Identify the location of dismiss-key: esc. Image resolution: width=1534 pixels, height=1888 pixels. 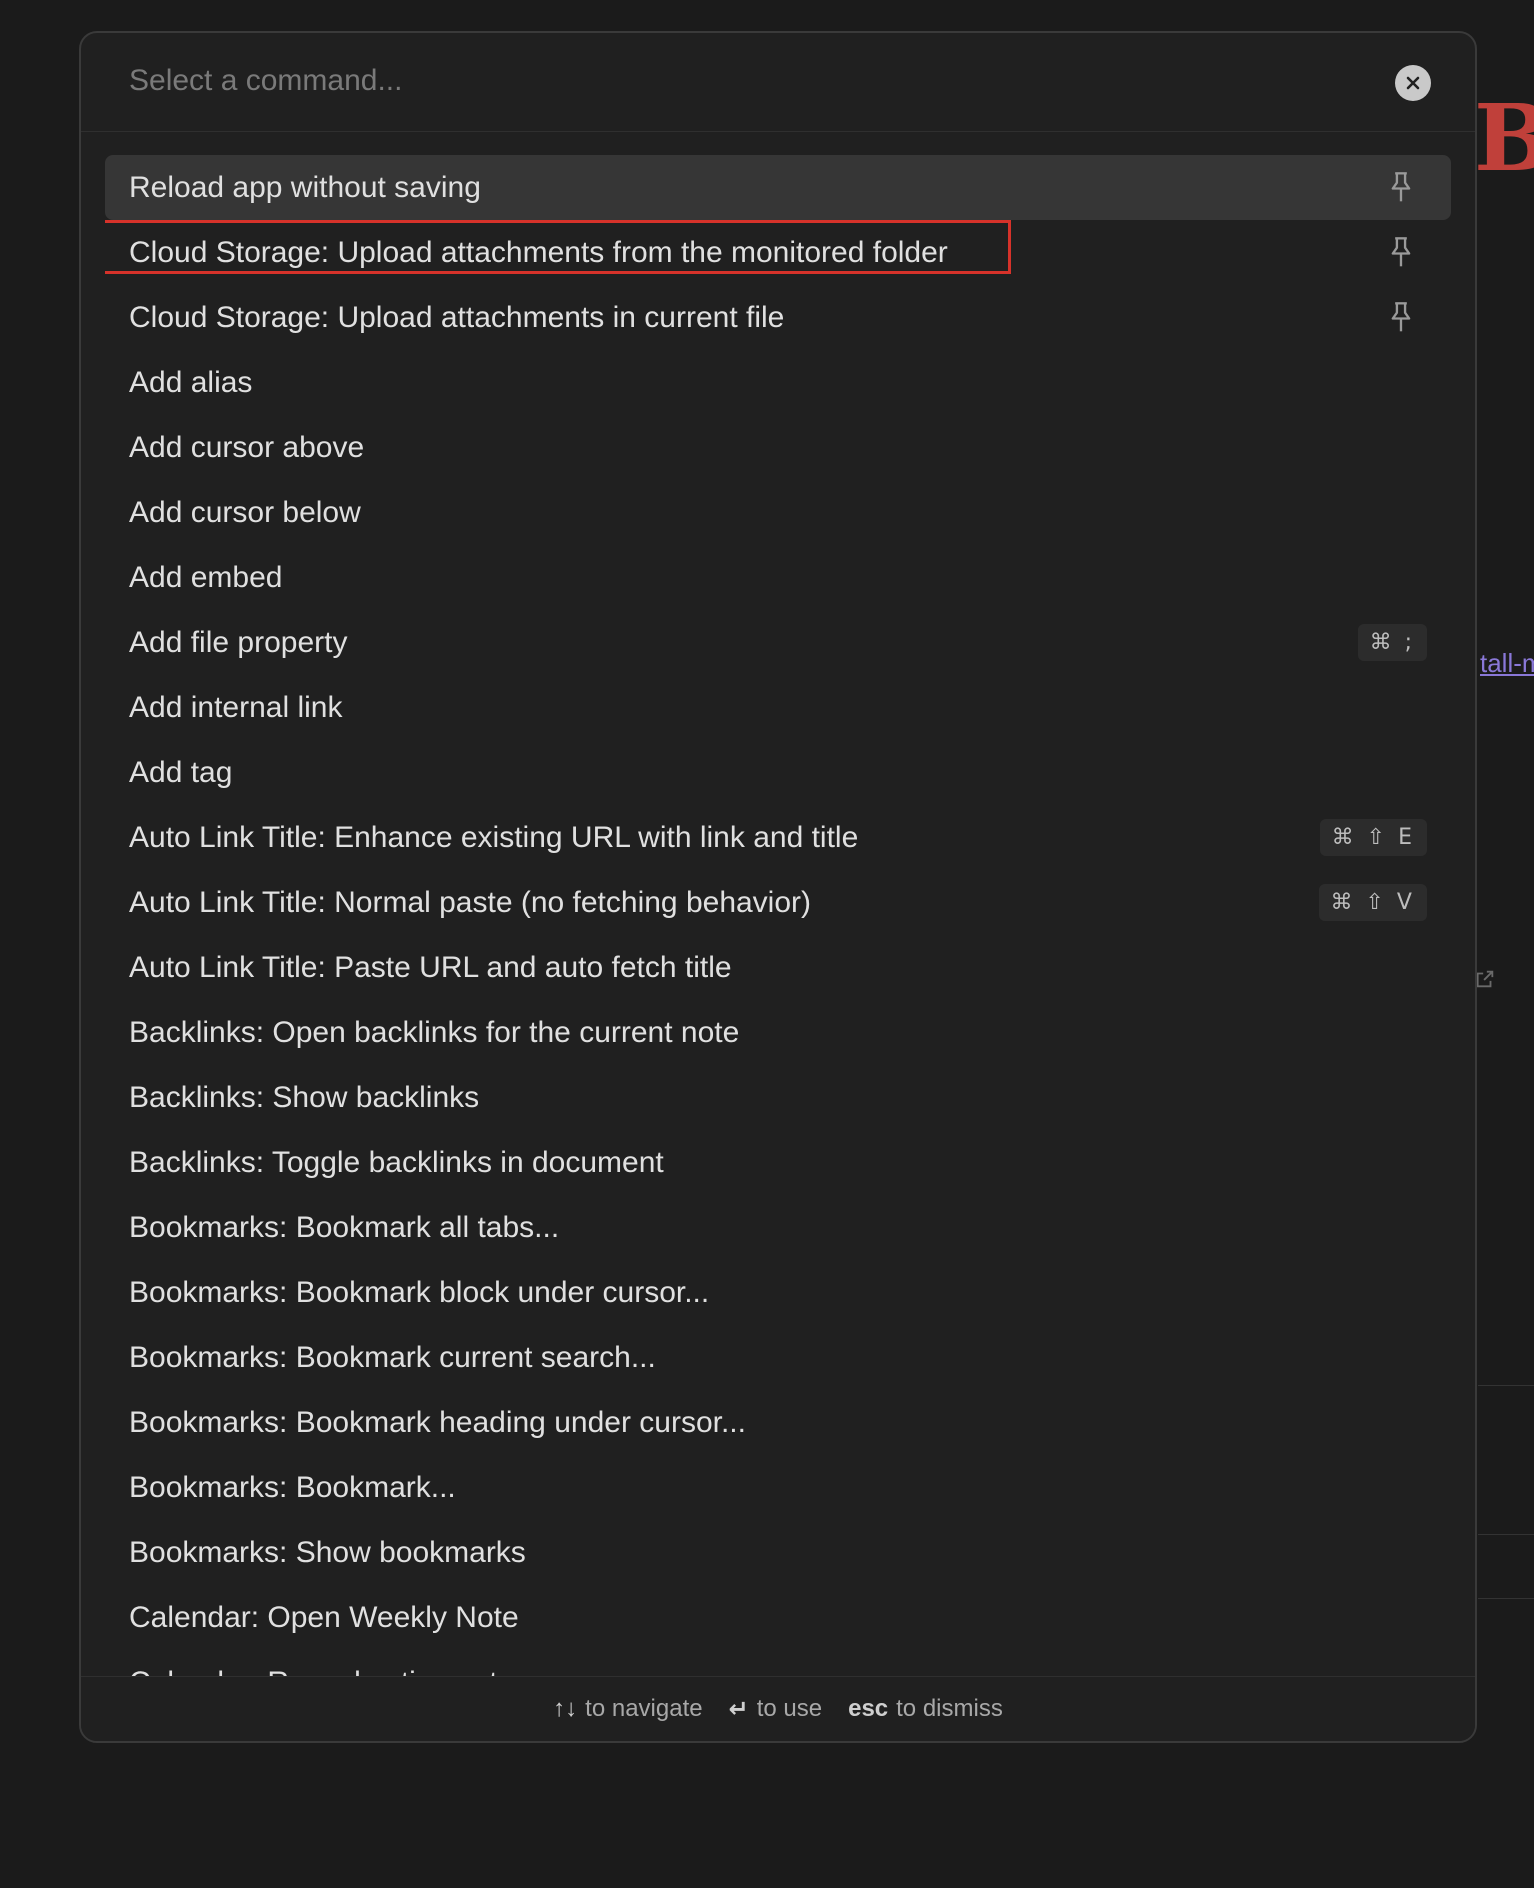
(868, 1708).